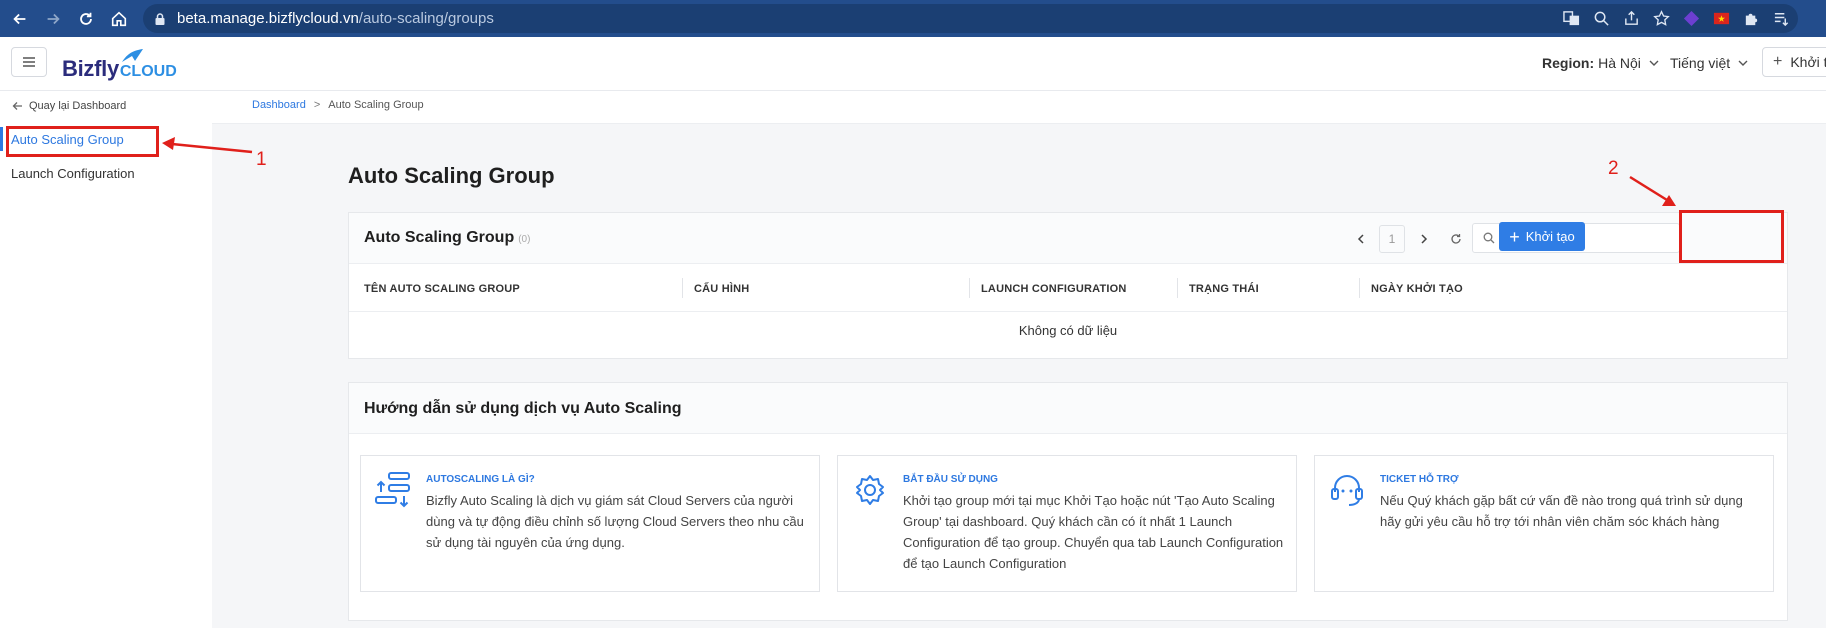 This screenshot has width=1826, height=628. What do you see at coordinates (1068, 330) in the screenshot?
I see `empty-state-text: Không có dữ liệu` at bounding box center [1068, 330].